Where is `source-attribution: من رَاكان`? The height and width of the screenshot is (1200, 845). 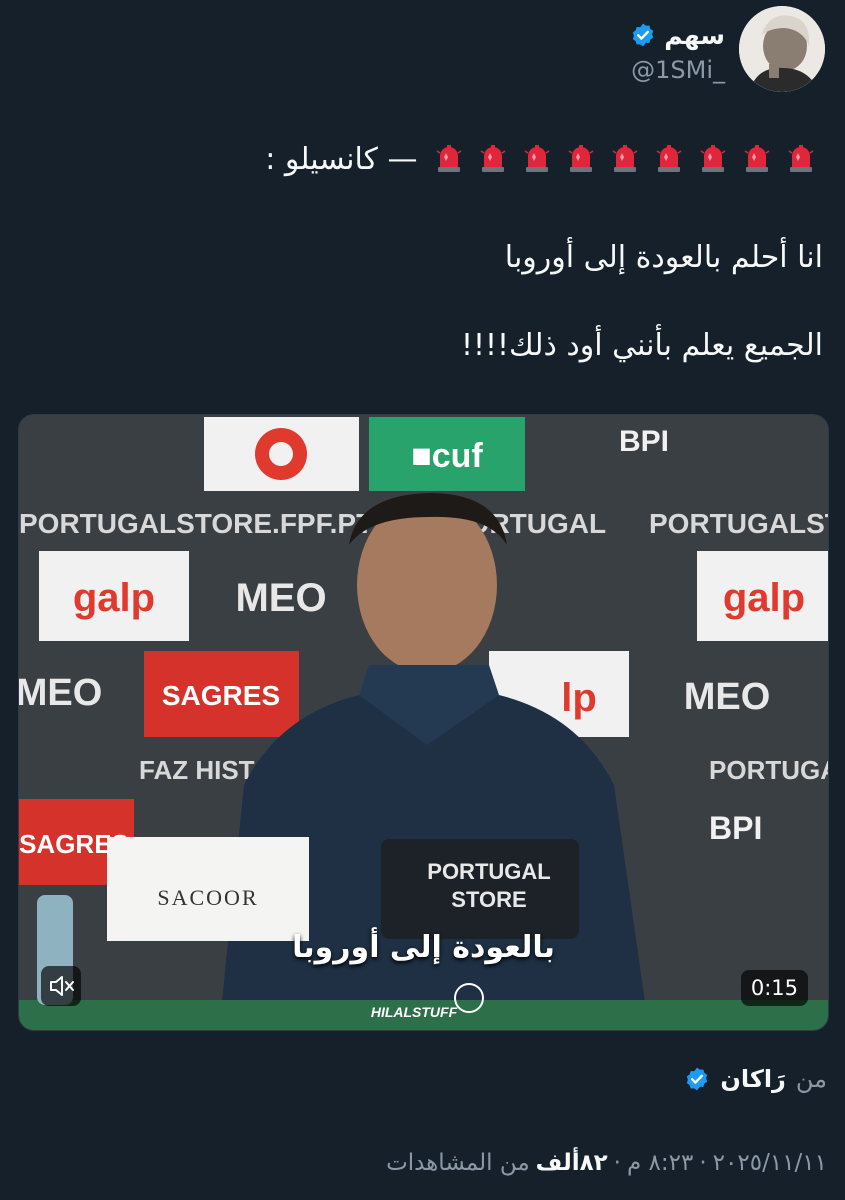 source-attribution: من رَاكان is located at coordinates (755, 1079).